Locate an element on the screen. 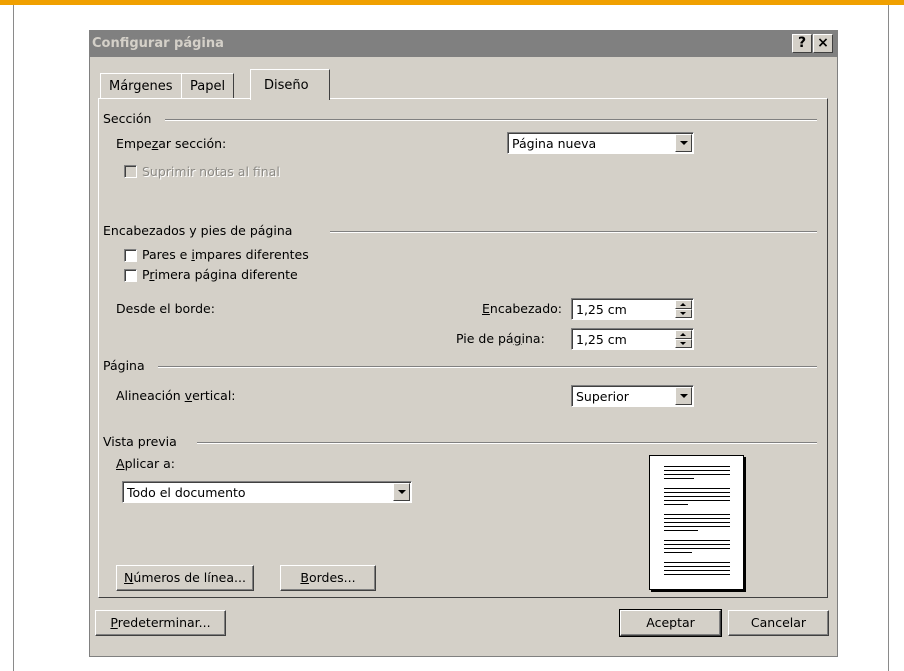 The image size is (904, 671). tab-papel: Papel is located at coordinates (208, 85).